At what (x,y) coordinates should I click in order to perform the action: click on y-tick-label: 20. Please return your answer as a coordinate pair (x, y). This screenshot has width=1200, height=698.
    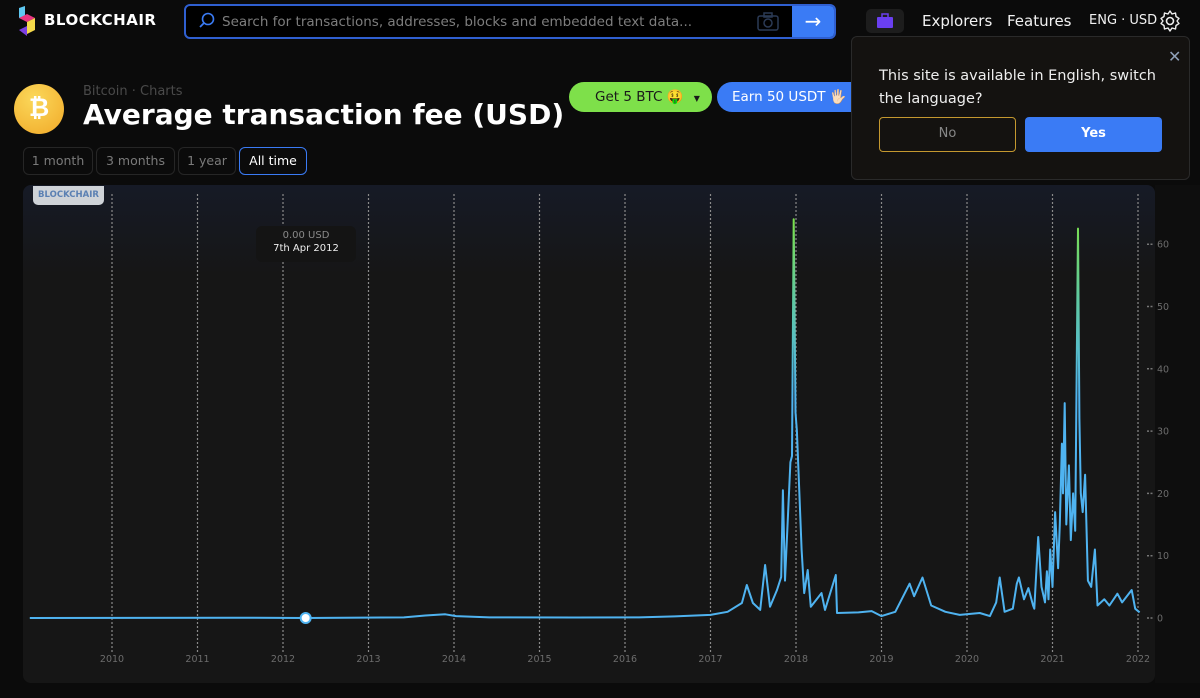
    Looking at the image, I should click on (1163, 494).